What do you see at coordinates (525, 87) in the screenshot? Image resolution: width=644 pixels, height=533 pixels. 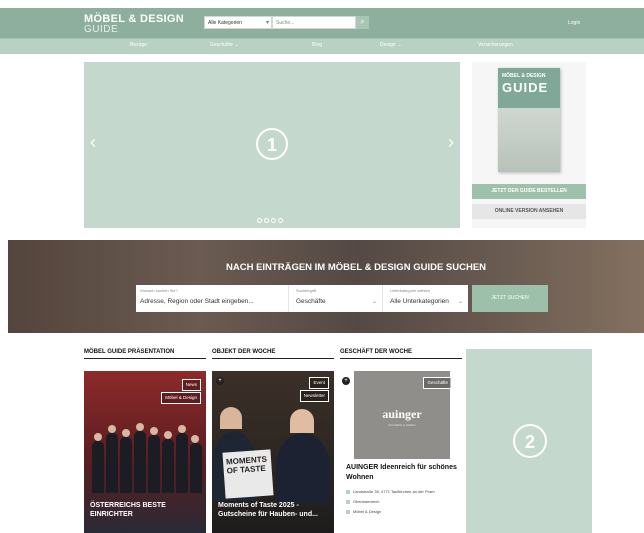 I see `magazine-cover-guide: GUIDE` at bounding box center [525, 87].